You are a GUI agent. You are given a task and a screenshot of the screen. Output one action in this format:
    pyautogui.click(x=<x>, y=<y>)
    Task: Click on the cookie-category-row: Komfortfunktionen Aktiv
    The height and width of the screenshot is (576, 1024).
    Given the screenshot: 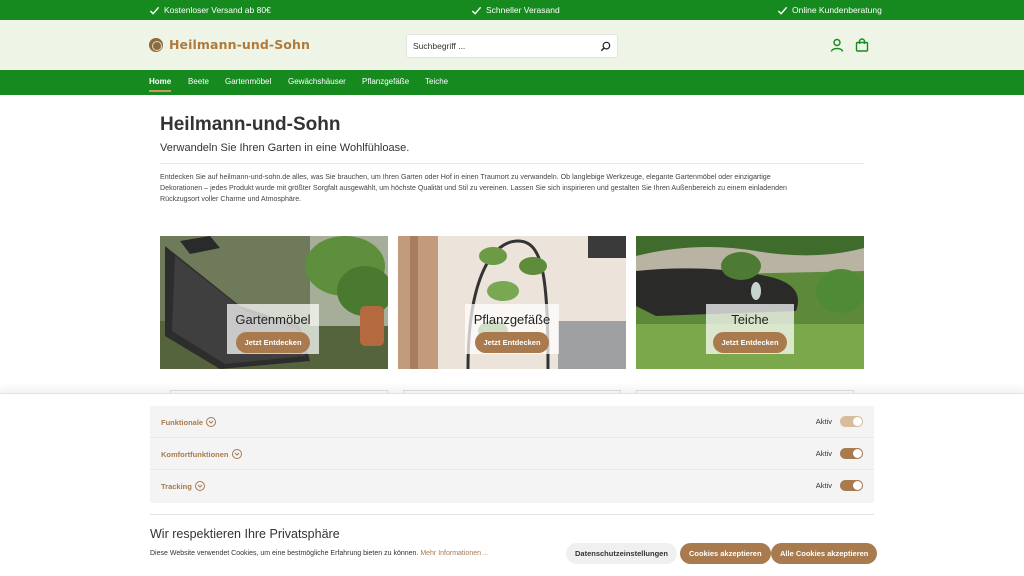 What is the action you would take?
    pyautogui.click(x=512, y=454)
    